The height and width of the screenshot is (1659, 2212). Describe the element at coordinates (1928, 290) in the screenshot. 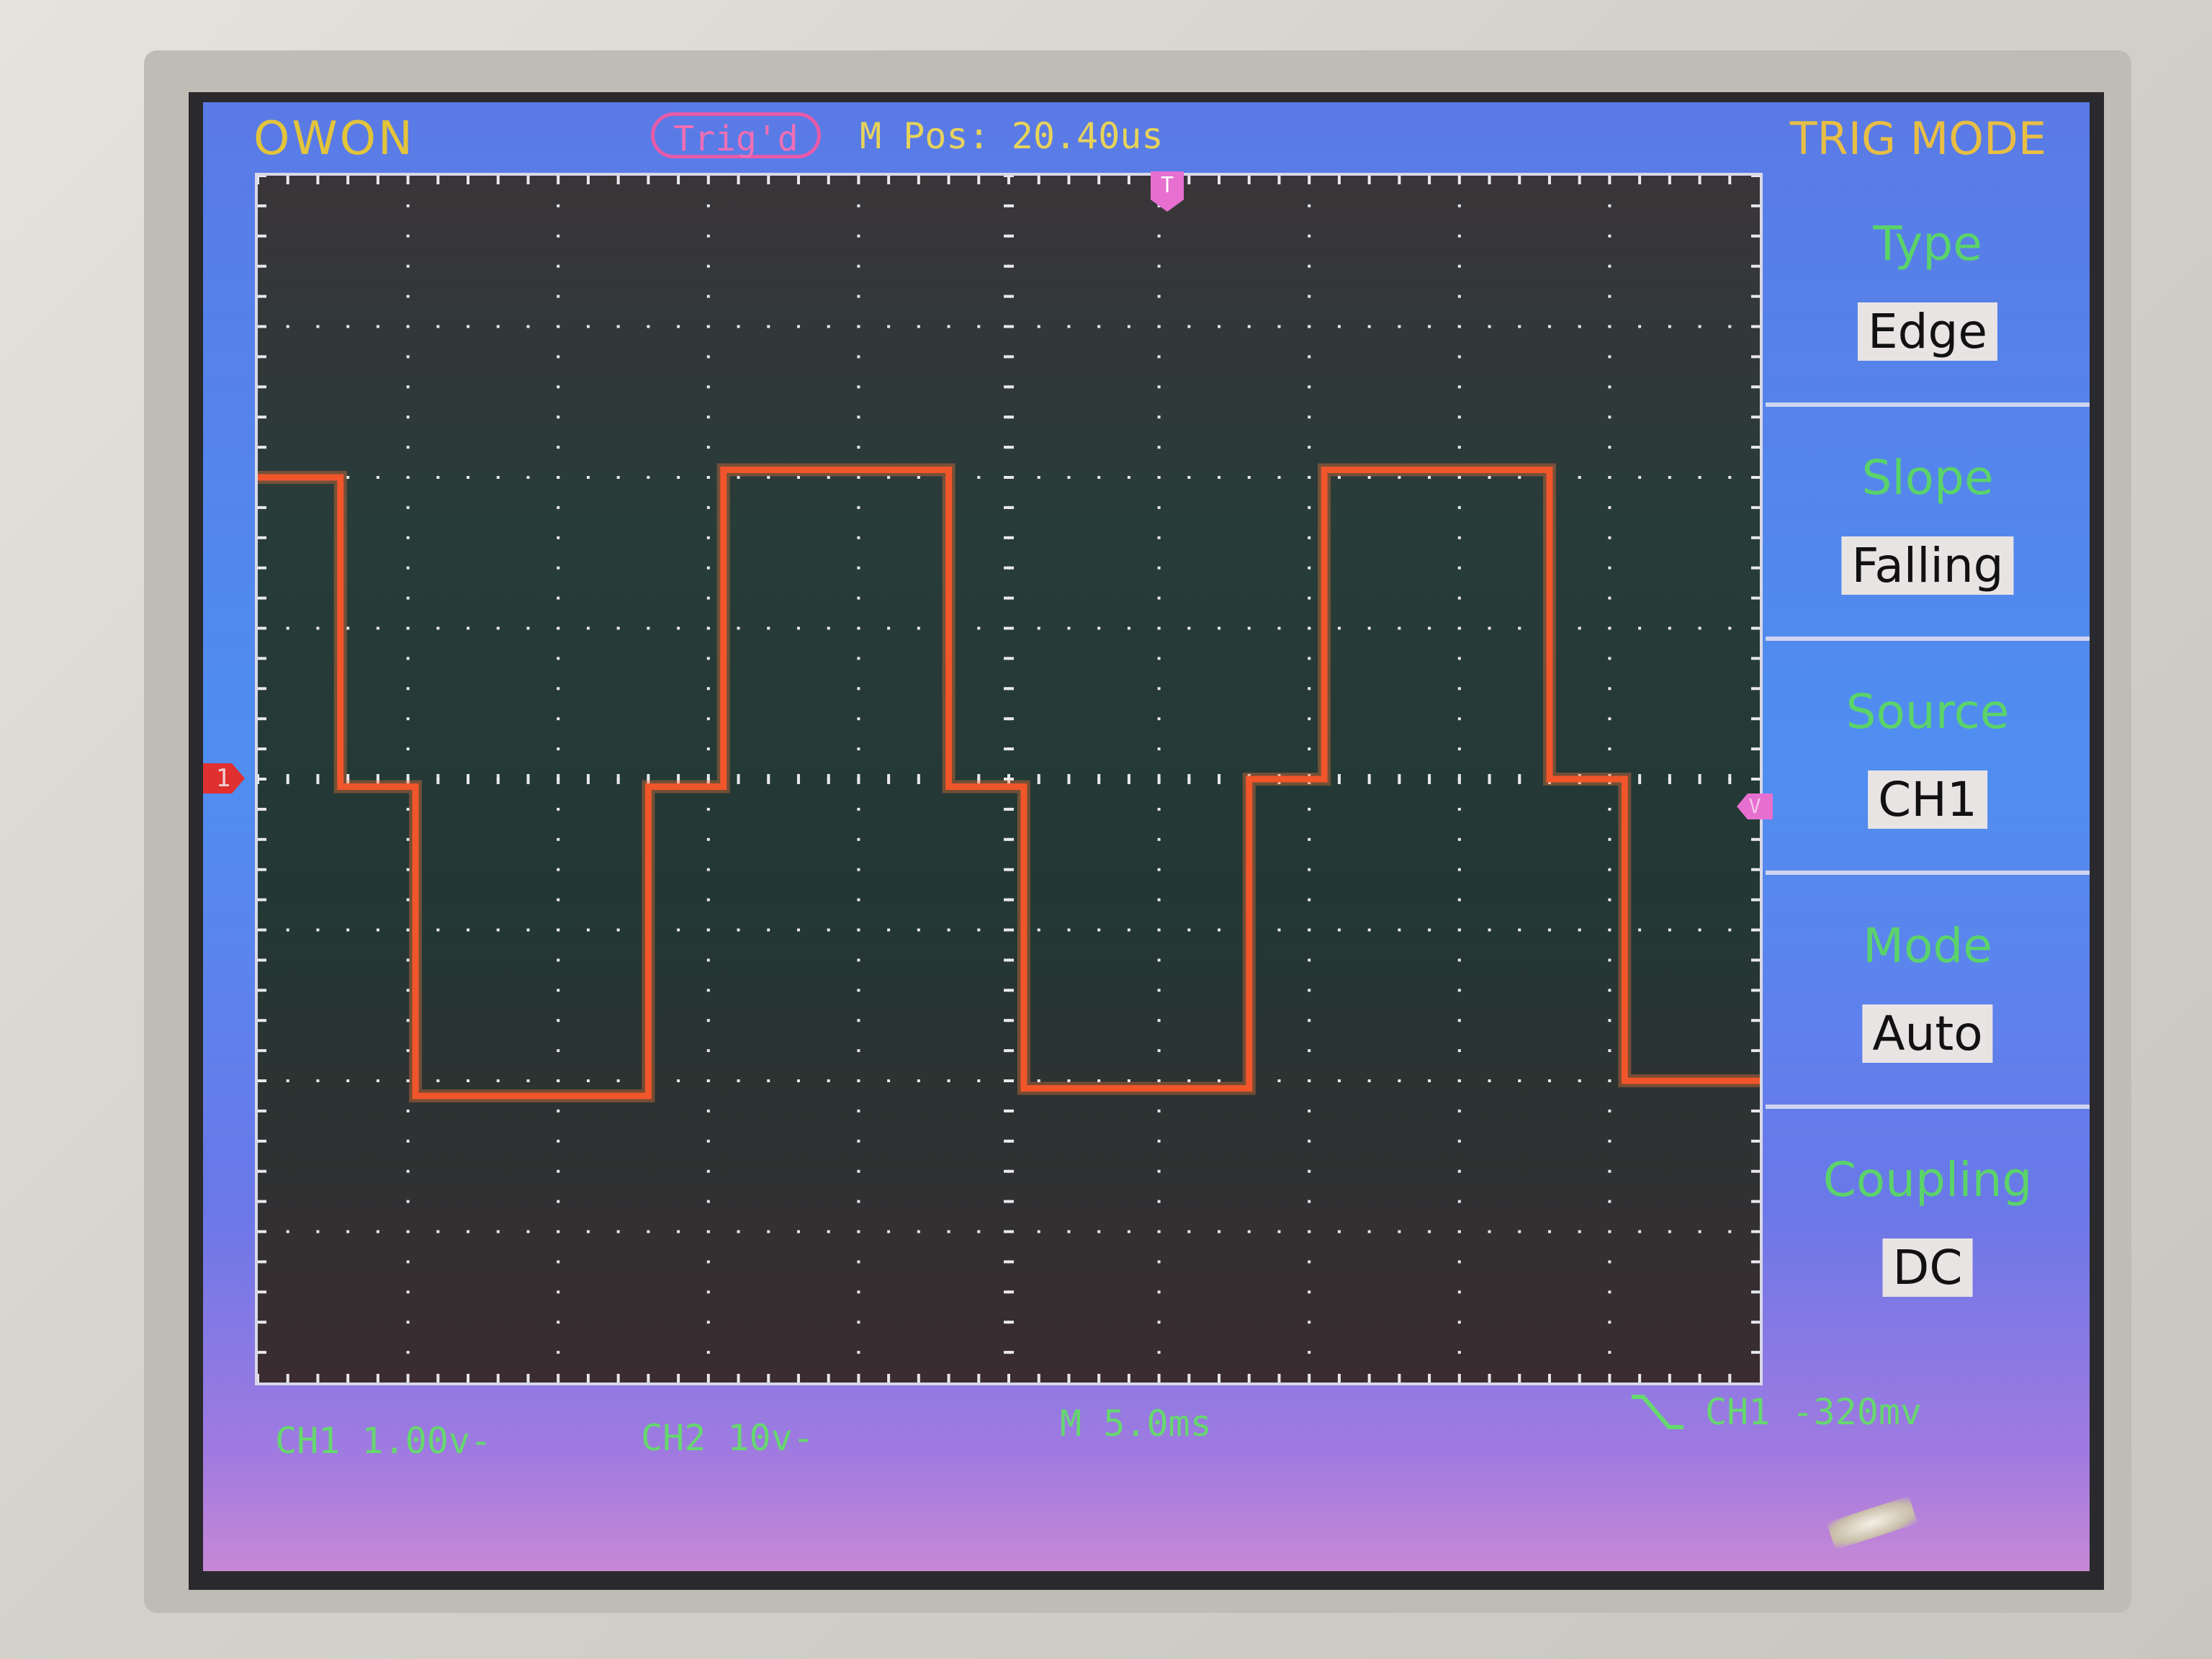

I see `menu-item-type: Type Edge` at that location.